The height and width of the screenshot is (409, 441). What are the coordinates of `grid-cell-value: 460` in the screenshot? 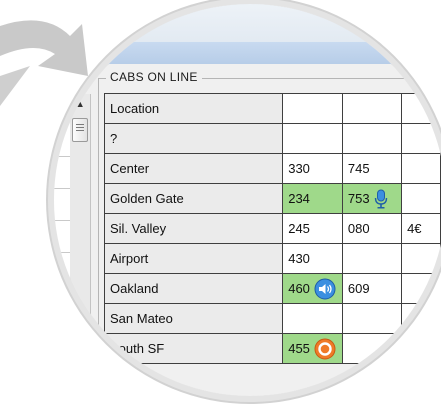 It's located at (299, 288).